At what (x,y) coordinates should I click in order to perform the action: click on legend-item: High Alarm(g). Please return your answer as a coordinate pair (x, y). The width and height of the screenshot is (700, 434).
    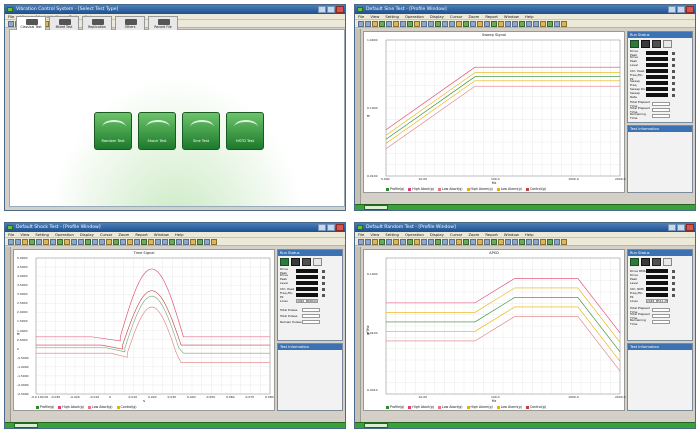
    Looking at the image, I should click on (479, 189).